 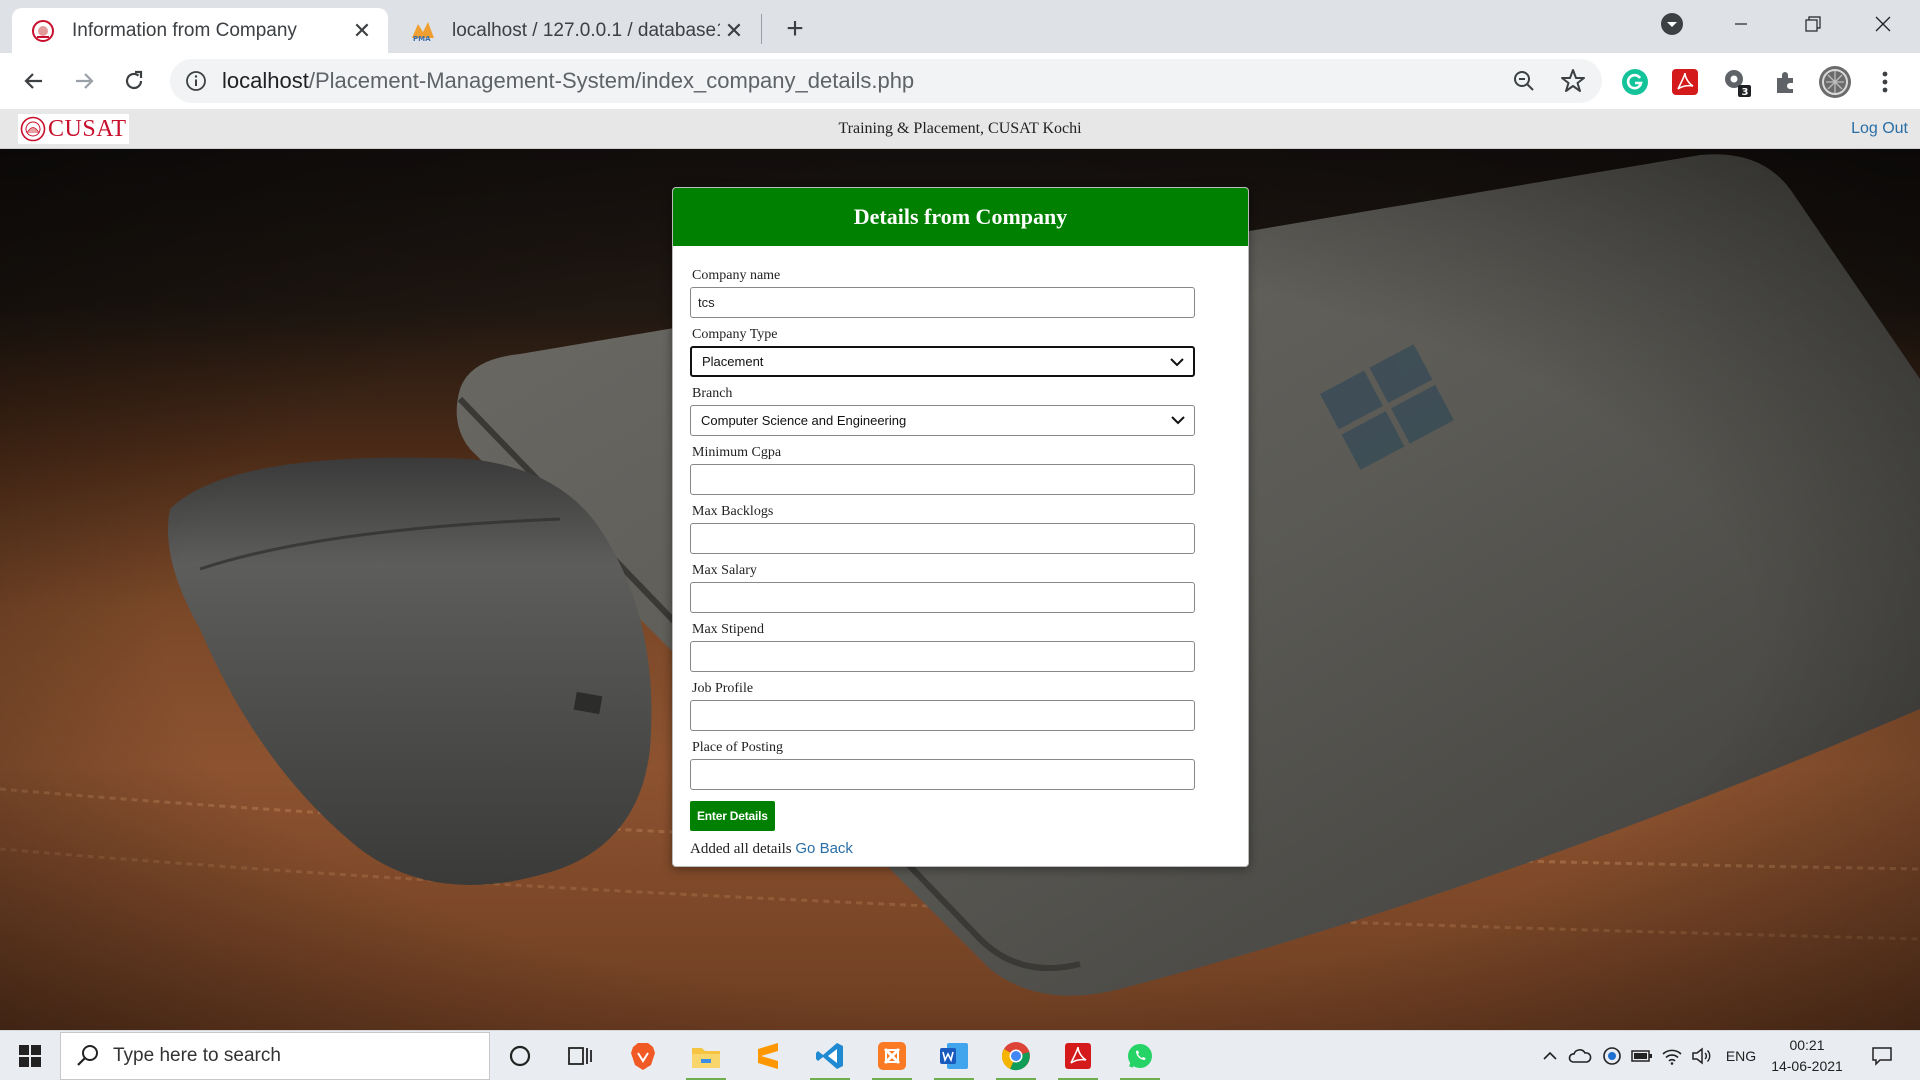 I want to click on branch-select: Computer Science and Engineering, so click(x=942, y=420).